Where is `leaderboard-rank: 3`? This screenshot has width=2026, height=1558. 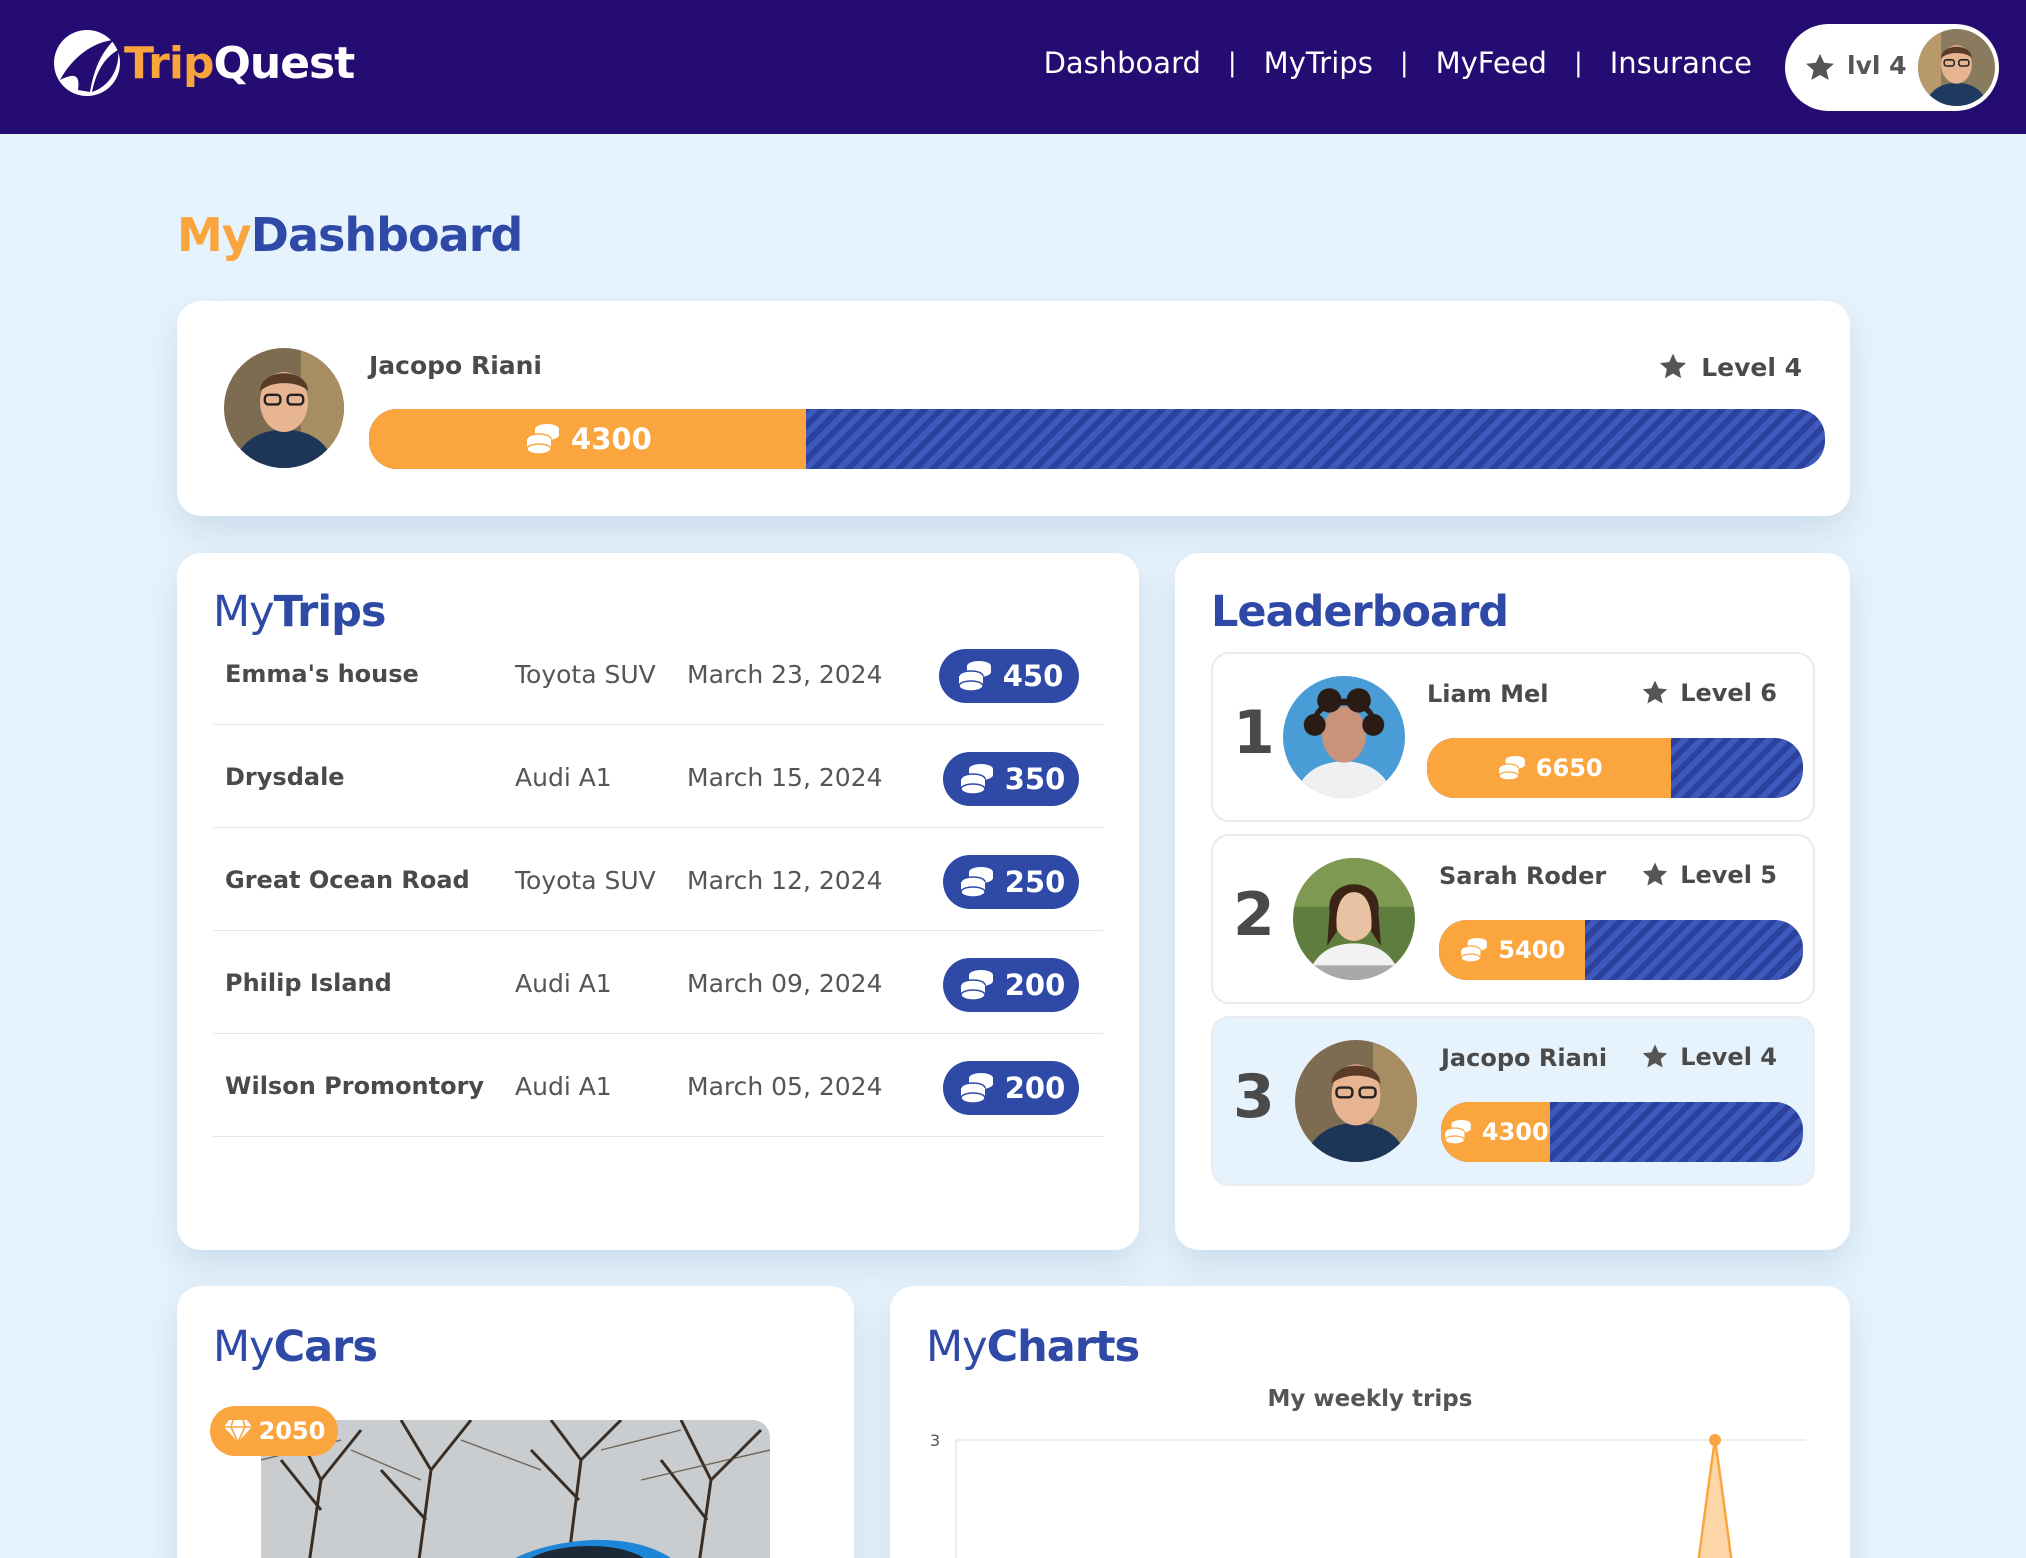 leaderboard-rank: 3 is located at coordinates (1254, 1097).